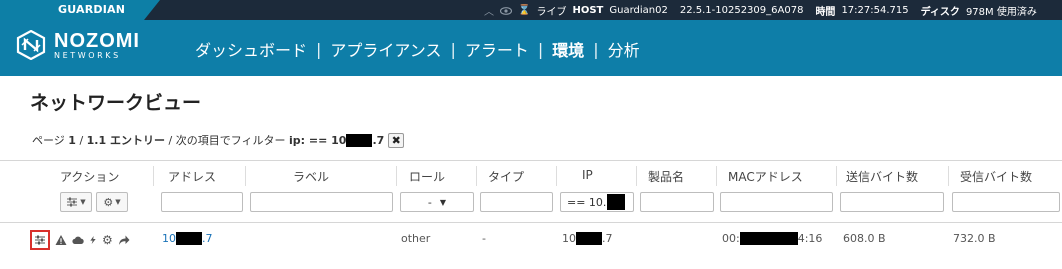  What do you see at coordinates (940, 12) in the screenshot?
I see `disk-label: ディスク` at bounding box center [940, 12].